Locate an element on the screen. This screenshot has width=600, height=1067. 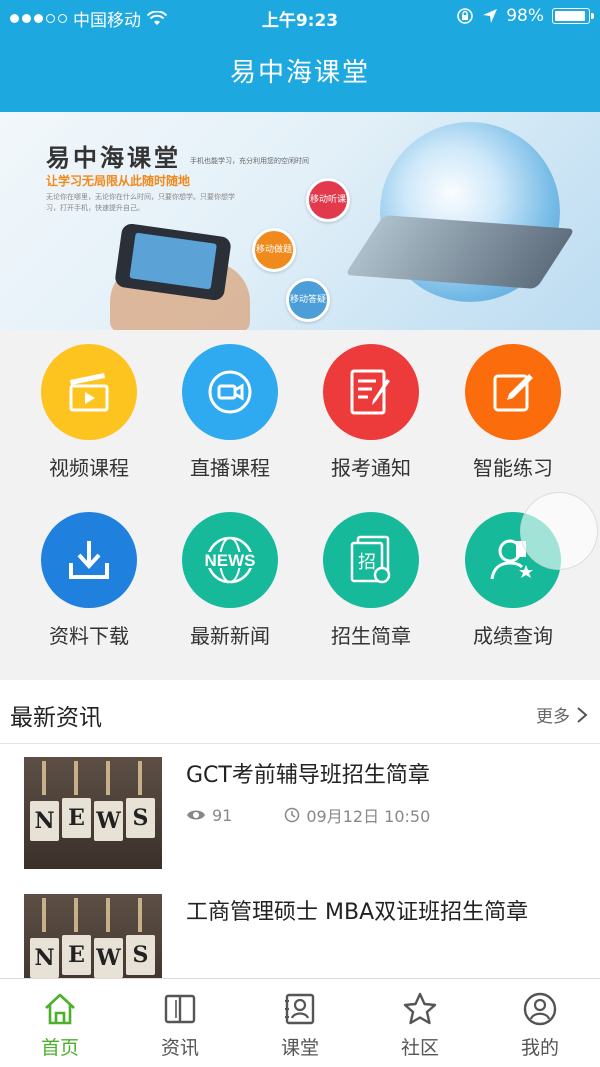
clapperboard-icon is located at coordinates (89, 392).